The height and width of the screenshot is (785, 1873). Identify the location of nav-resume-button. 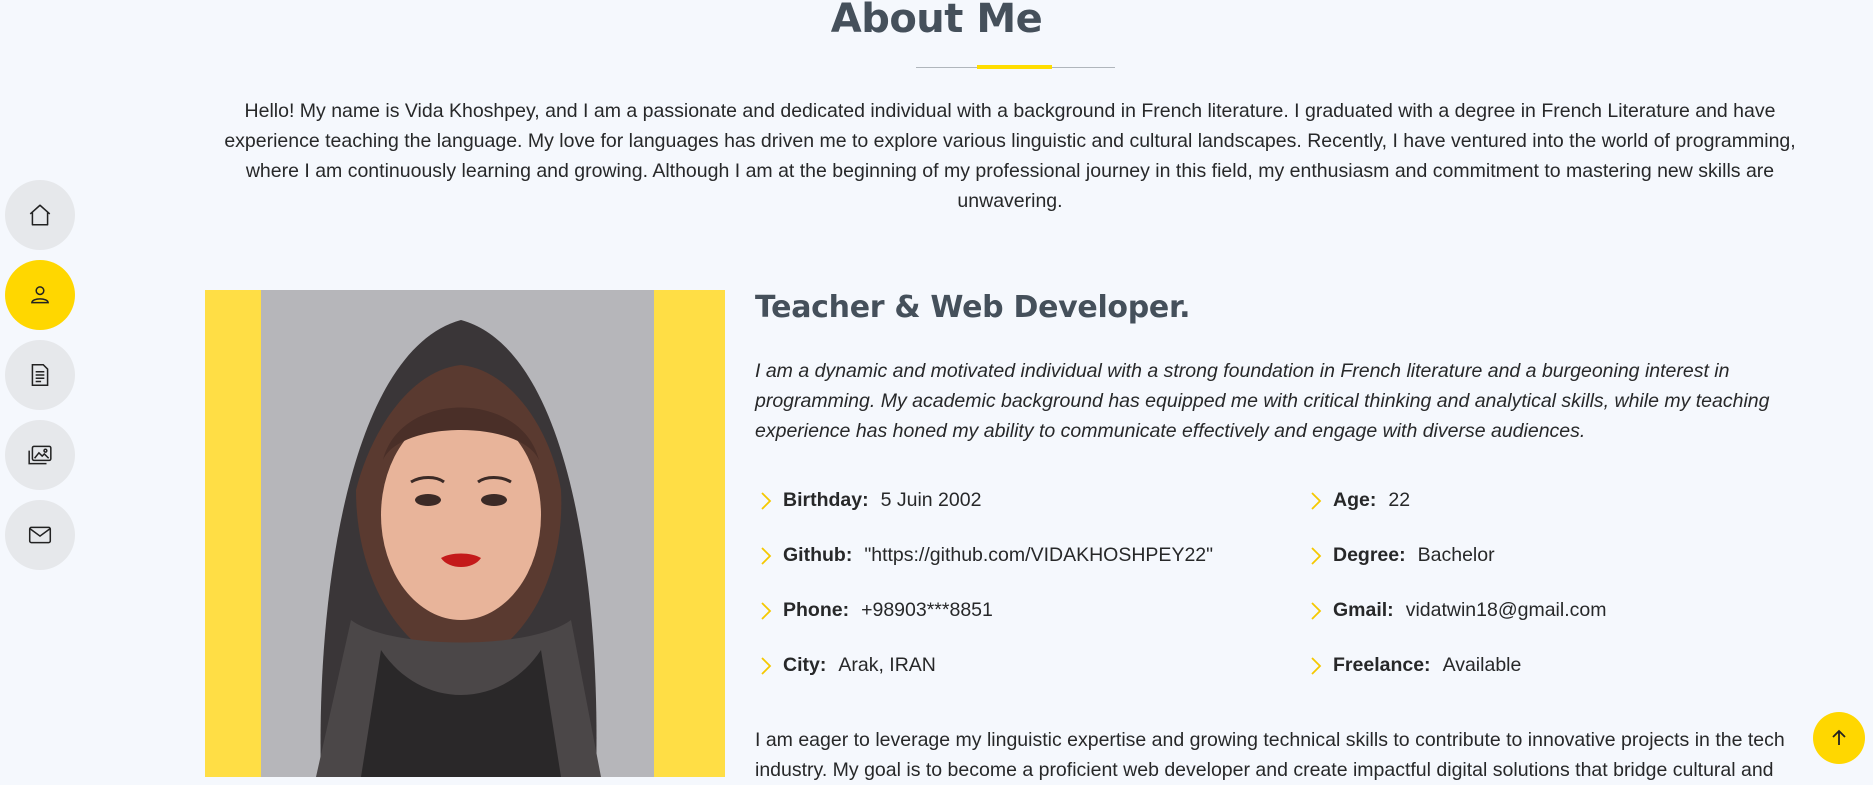
(40, 375).